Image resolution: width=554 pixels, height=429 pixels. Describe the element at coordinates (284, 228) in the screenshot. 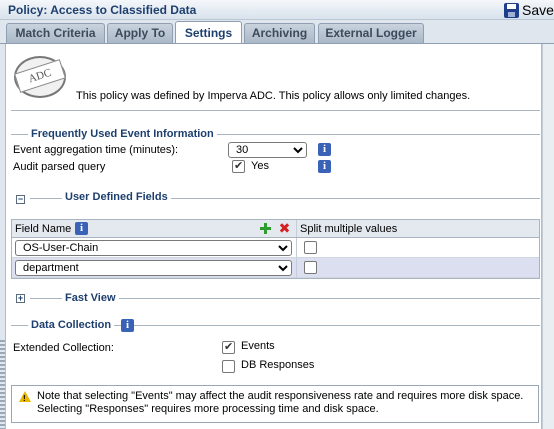

I see `delete-icon: ✖` at that location.